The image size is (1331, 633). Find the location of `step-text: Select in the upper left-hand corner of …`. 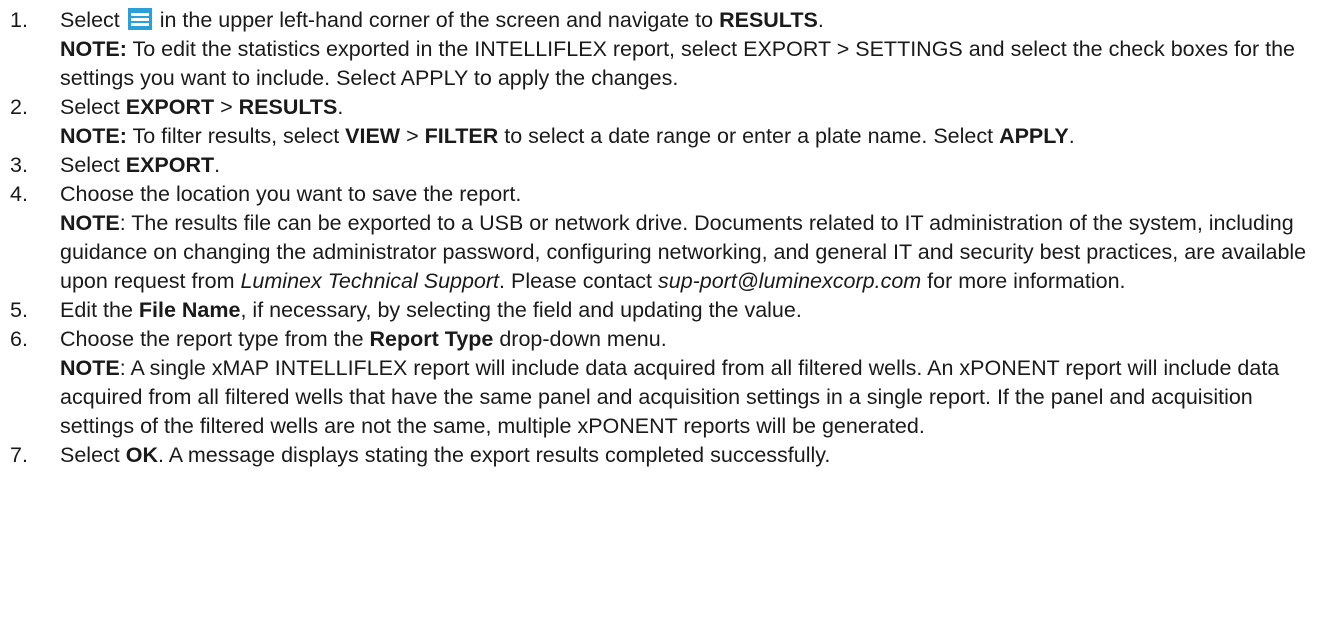

step-text: Select in the upper left-hand corner of … is located at coordinates (442, 20).